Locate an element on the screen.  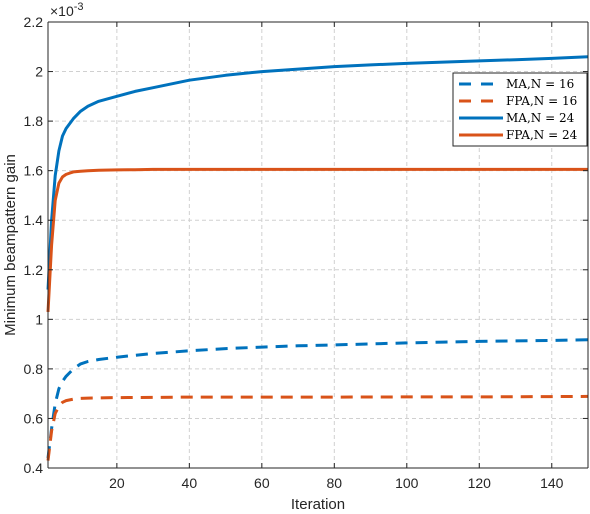
y-tick-label: 0.6 is located at coordinates (34, 418).